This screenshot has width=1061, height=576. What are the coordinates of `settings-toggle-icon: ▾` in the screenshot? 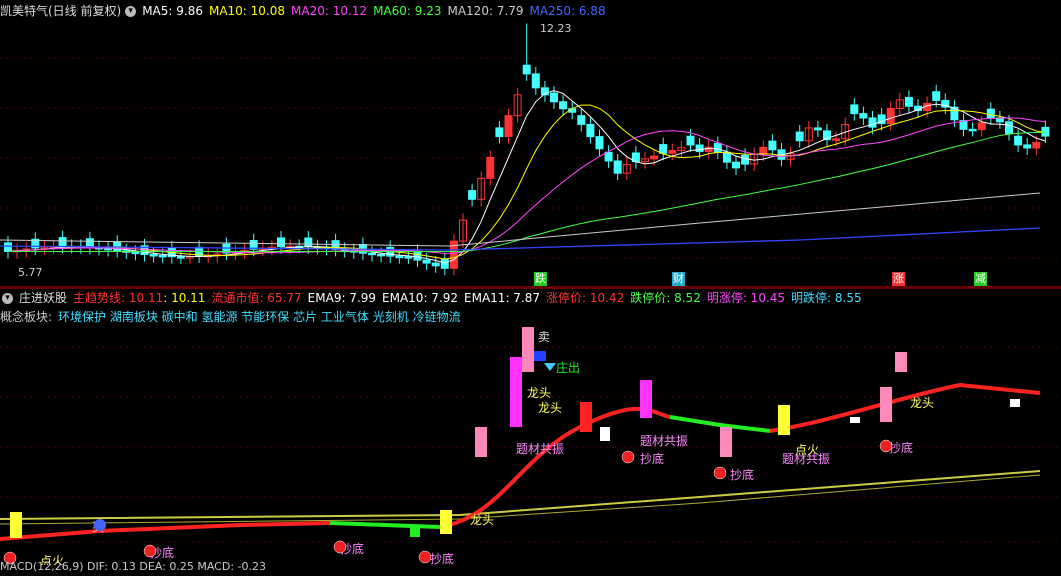 It's located at (131, 11).